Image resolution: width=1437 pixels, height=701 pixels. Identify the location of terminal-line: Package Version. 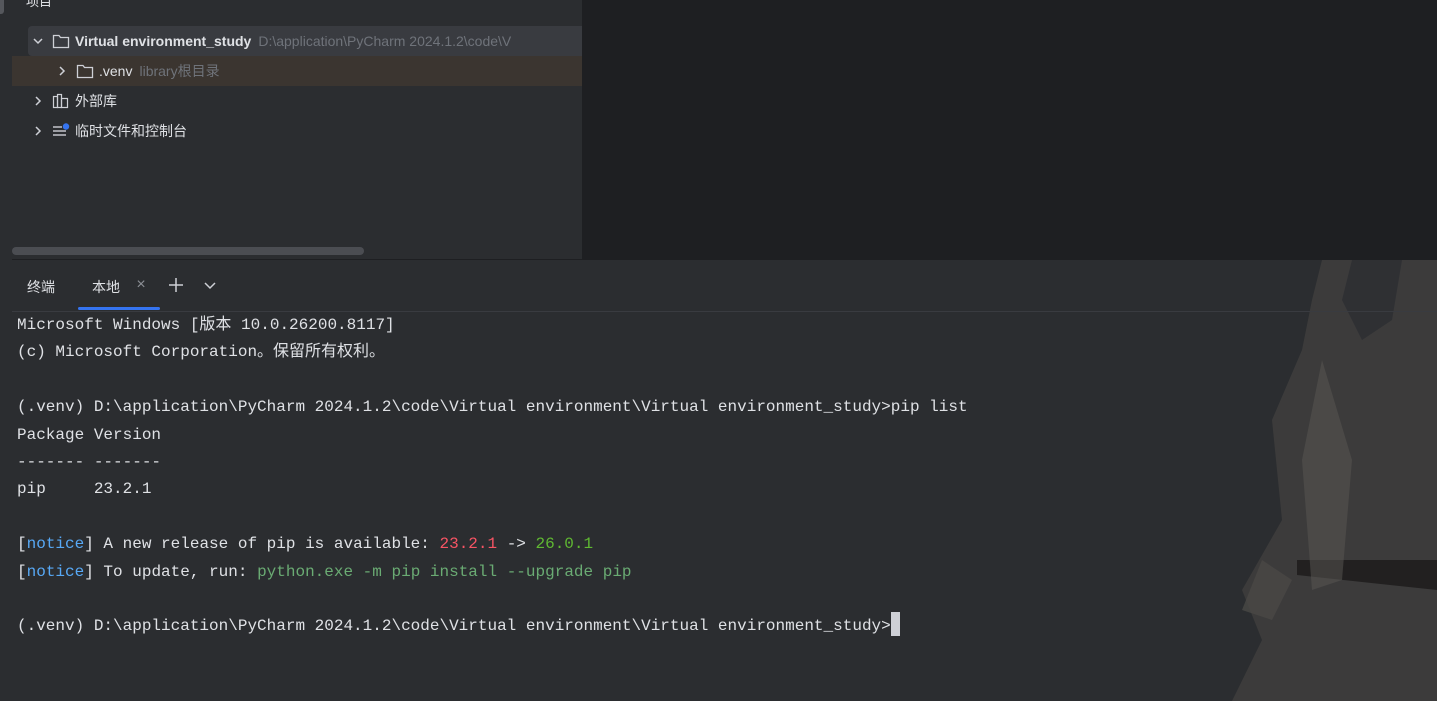
(89, 434).